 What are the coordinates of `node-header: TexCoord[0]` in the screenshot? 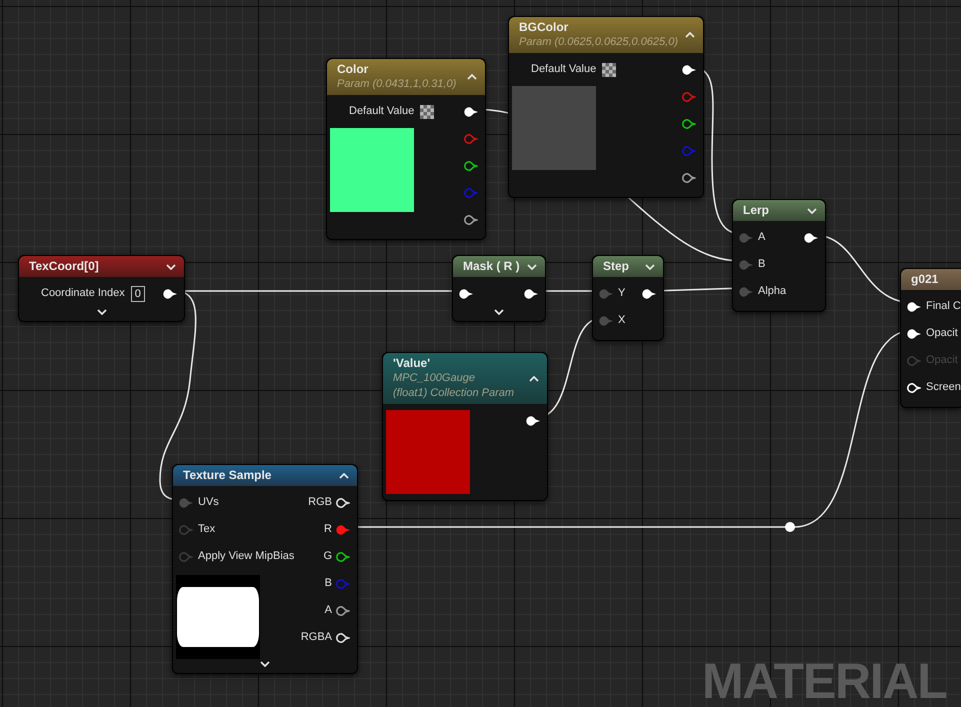 It's located at (101, 266).